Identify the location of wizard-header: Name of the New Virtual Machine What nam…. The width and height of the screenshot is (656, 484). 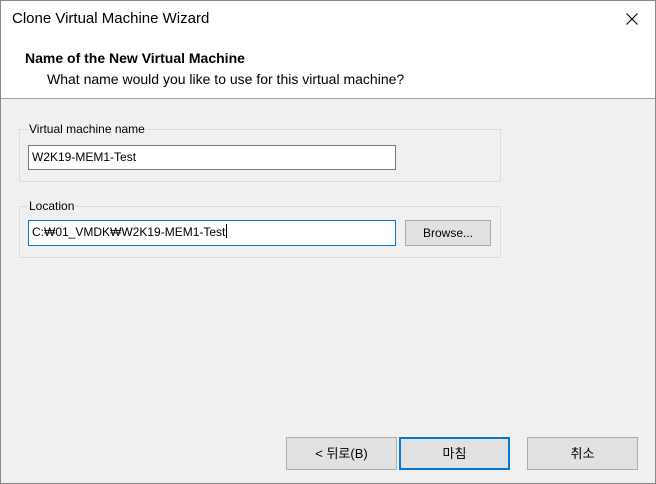
(328, 68).